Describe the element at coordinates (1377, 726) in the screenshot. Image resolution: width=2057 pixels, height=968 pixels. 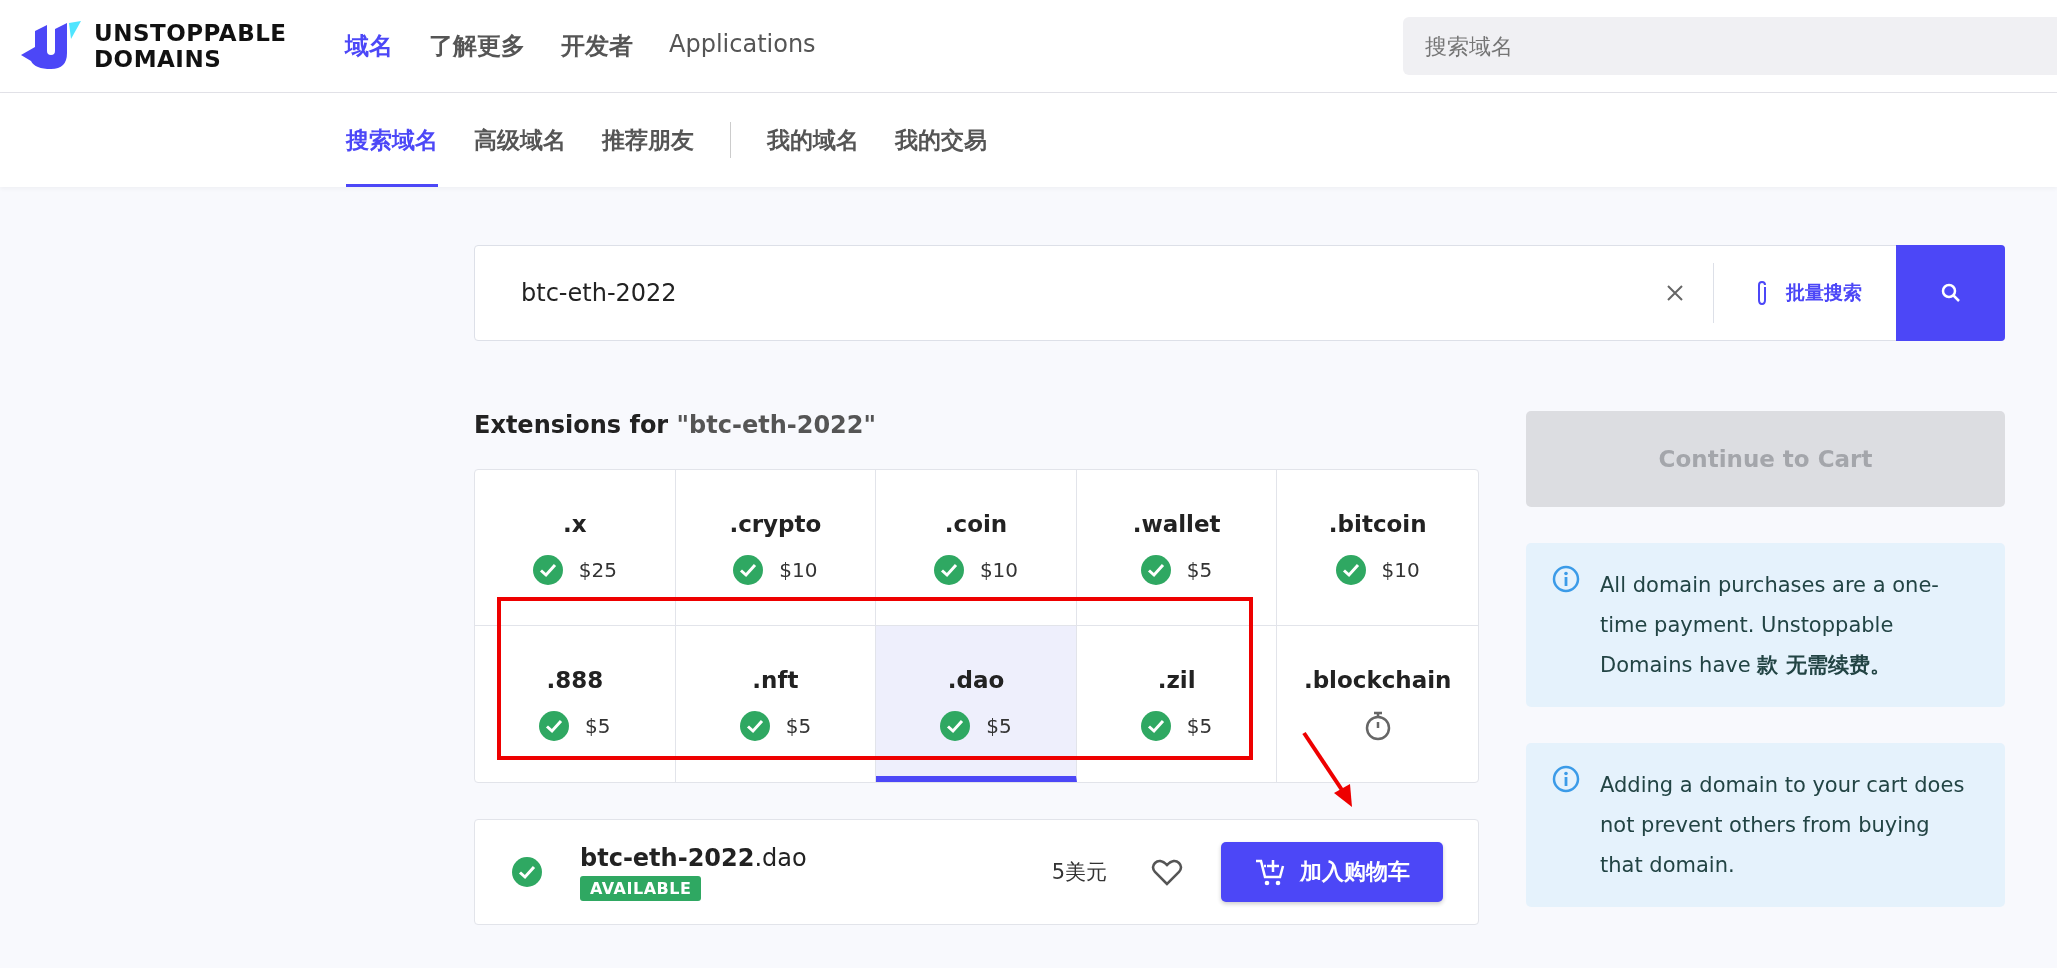
I see `stopwatch-icon` at that location.